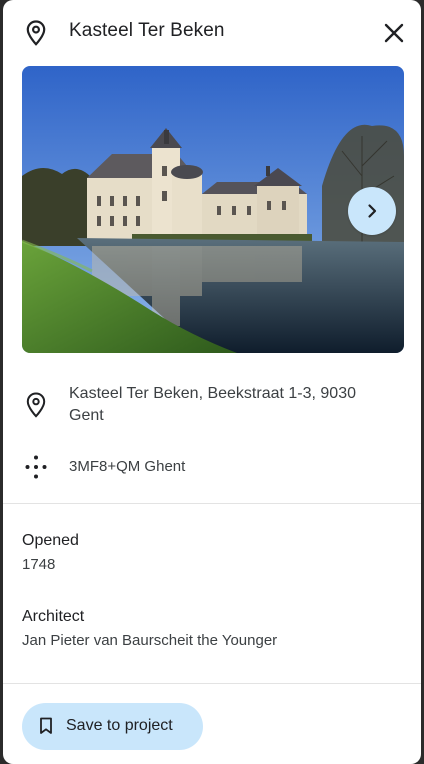 This screenshot has width=424, height=764. Describe the element at coordinates (150, 640) in the screenshot. I see `architect-value: Jan Pieter van Baurscheit the Younger` at that location.